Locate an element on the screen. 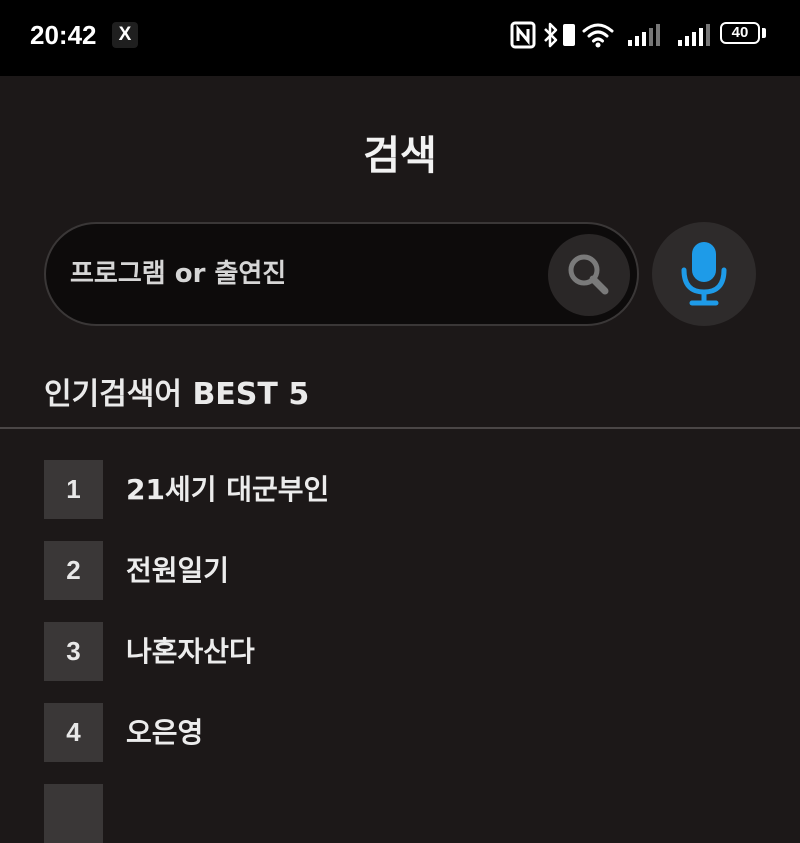  wifi-icon is located at coordinates (598, 35).